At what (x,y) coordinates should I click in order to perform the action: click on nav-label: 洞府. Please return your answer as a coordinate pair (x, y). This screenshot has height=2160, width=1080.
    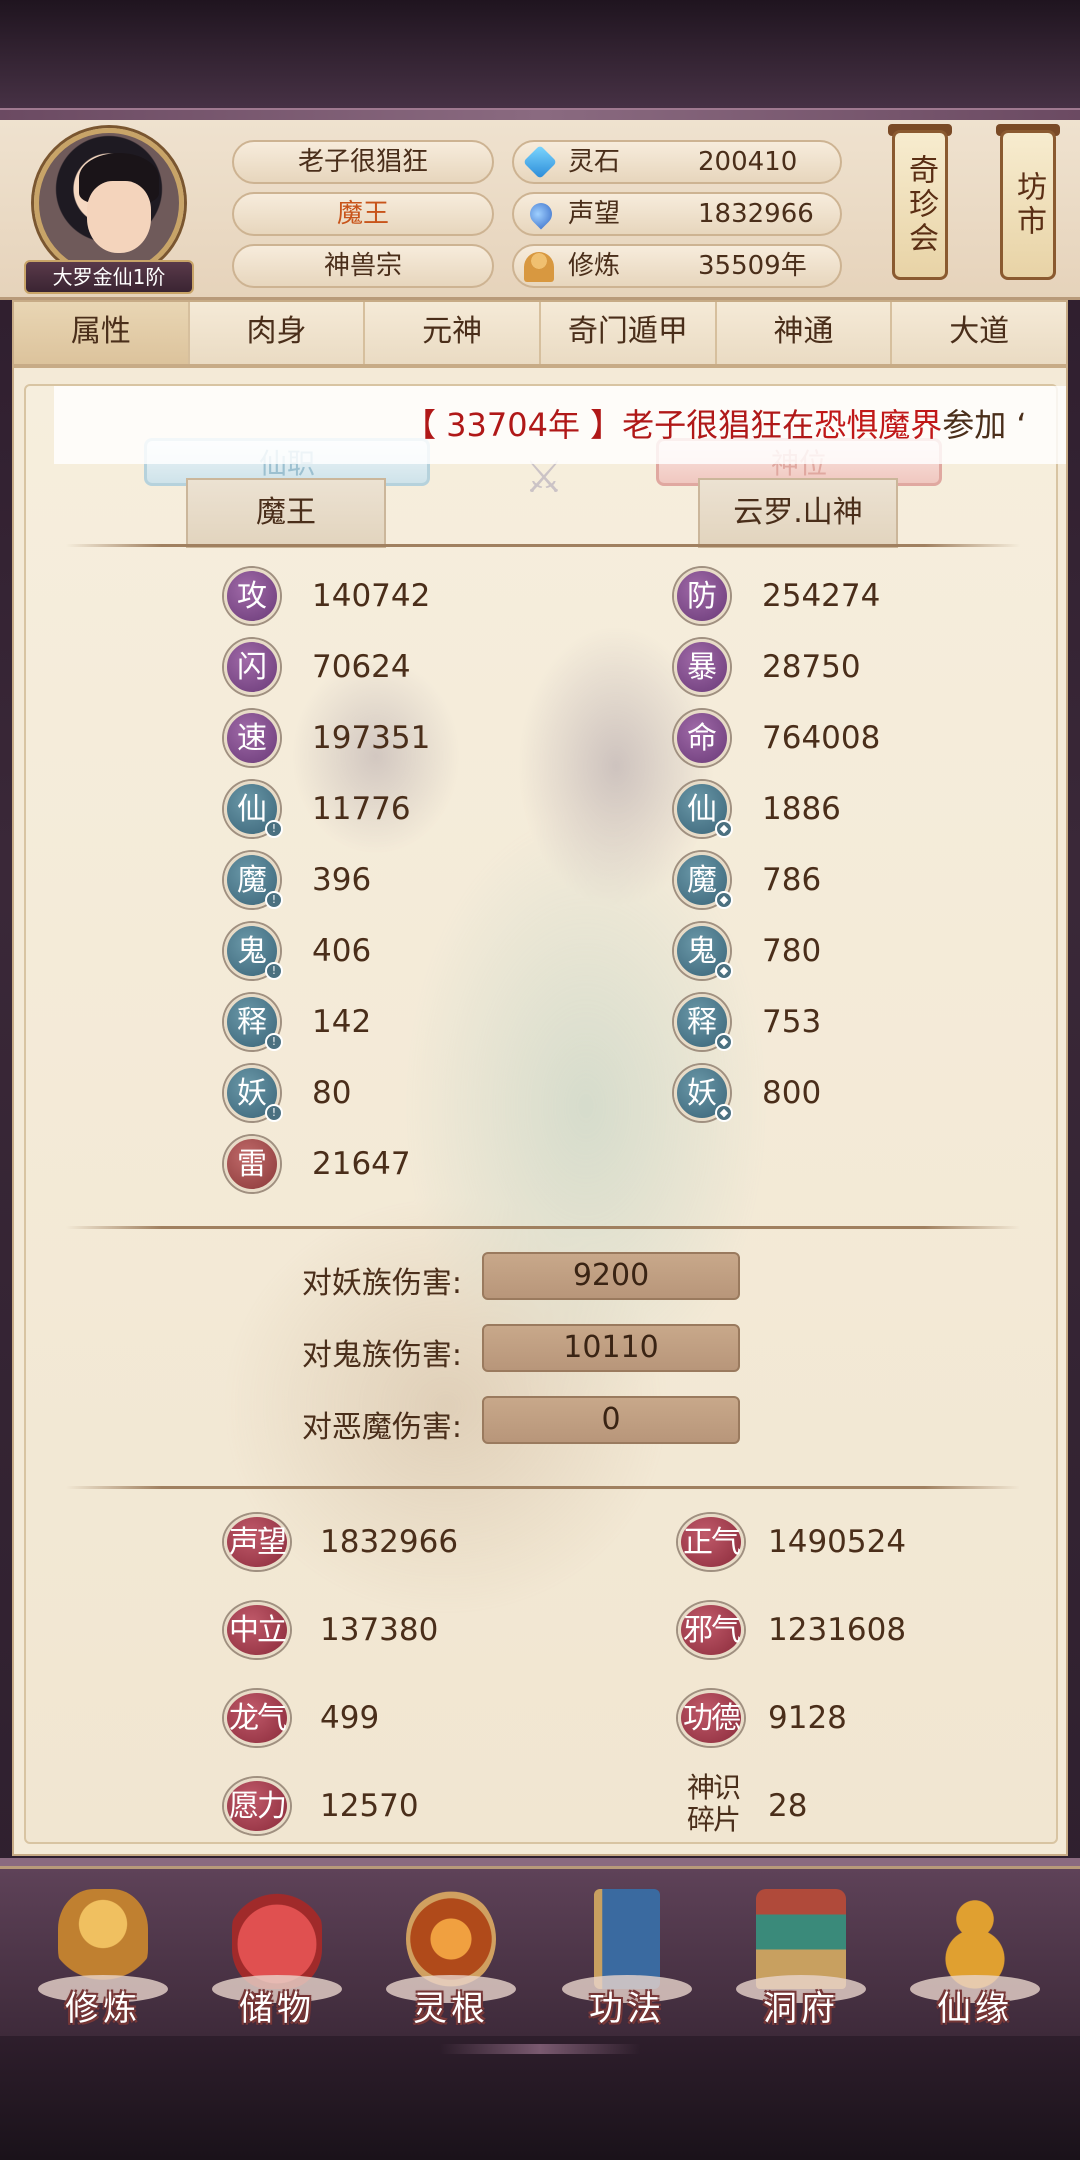
    Looking at the image, I should click on (801, 2009).